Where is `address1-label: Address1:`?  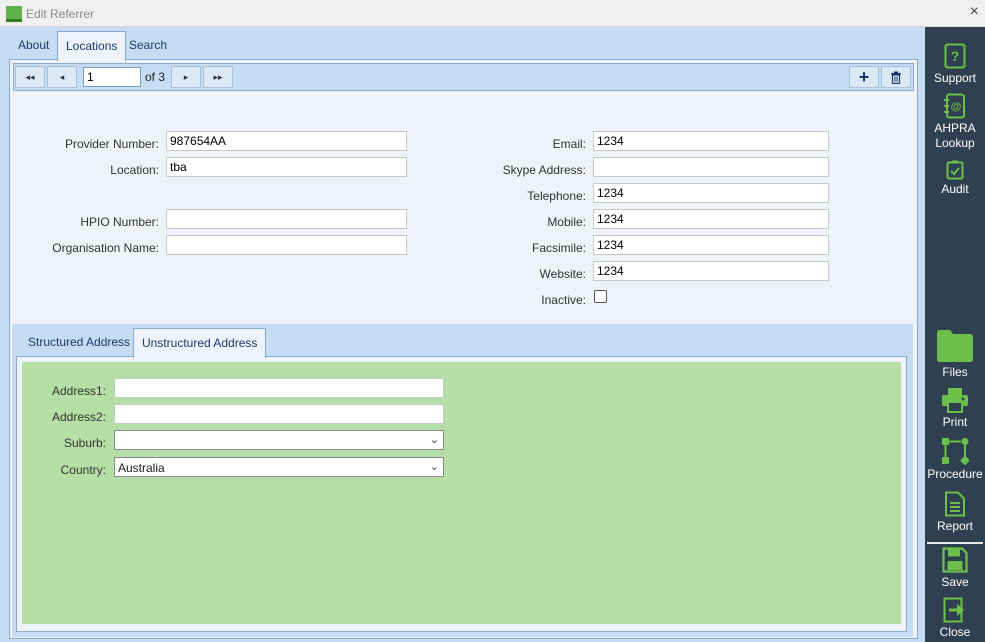
address1-label: Address1: is located at coordinates (78, 391).